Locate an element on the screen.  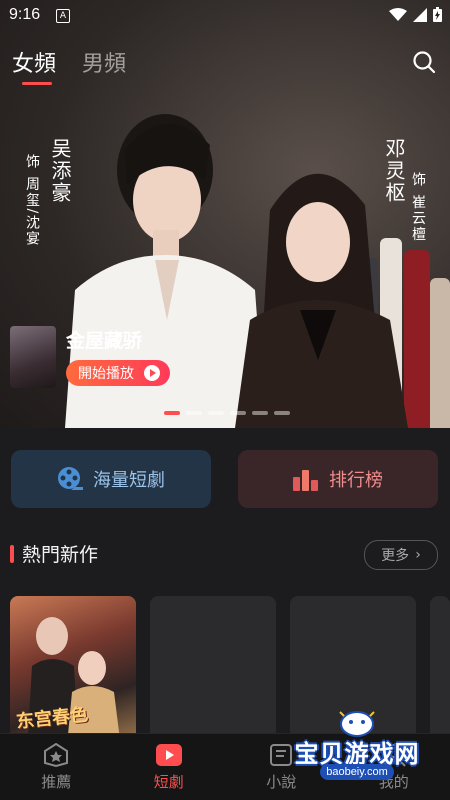
tab-female: 女頻 is located at coordinates (34, 62).